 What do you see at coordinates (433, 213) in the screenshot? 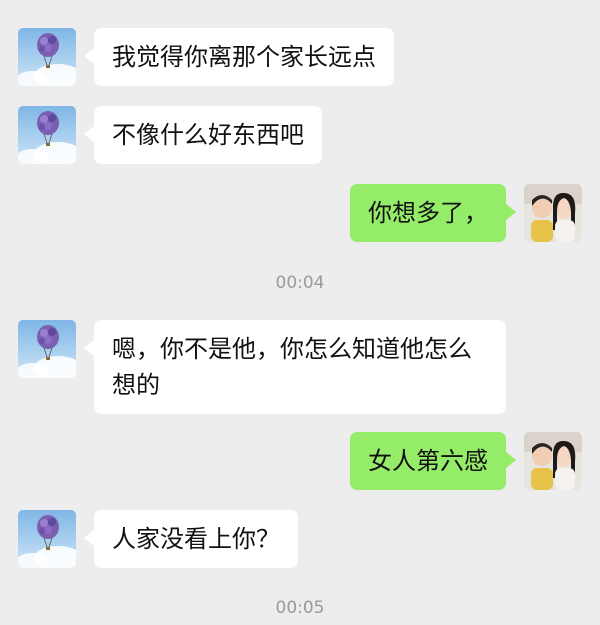
I see `message-bubble-outgoing: 你想多了，` at bounding box center [433, 213].